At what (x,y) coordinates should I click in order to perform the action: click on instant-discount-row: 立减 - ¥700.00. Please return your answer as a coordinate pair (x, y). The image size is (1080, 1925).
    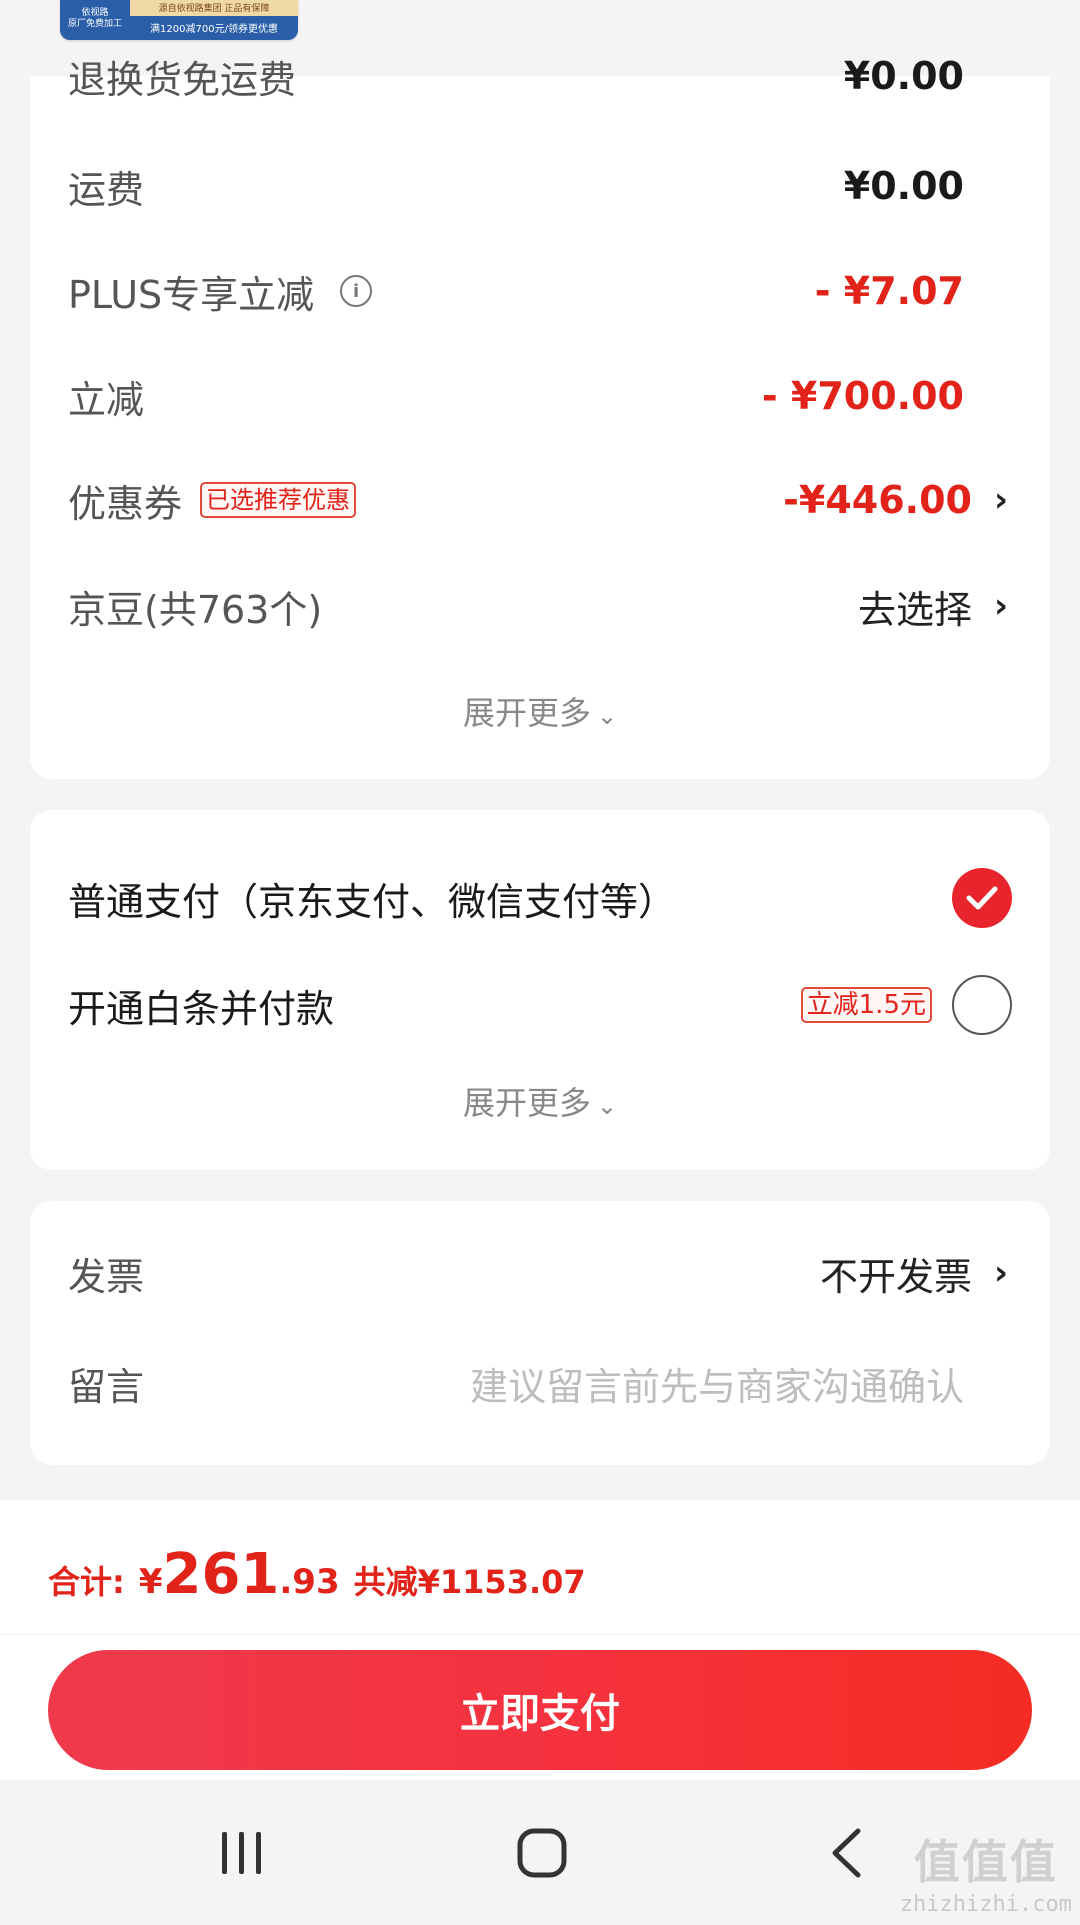
    Looking at the image, I should click on (540, 396).